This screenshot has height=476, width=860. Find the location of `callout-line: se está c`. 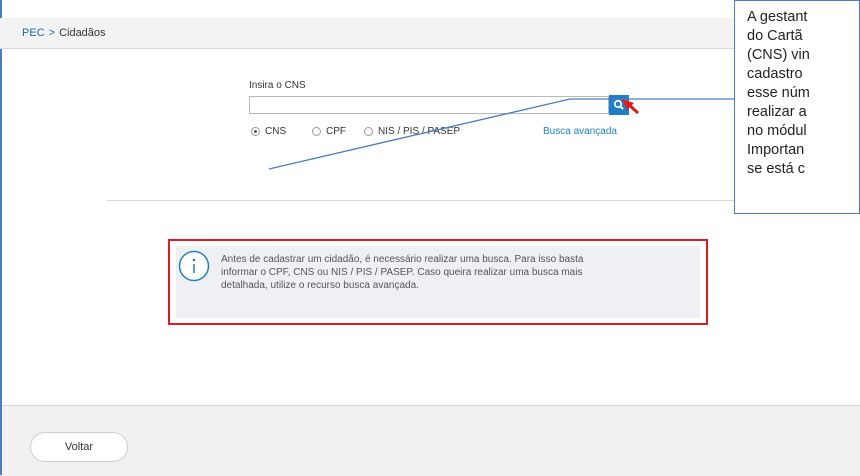

callout-line: se está c is located at coordinates (776, 169).